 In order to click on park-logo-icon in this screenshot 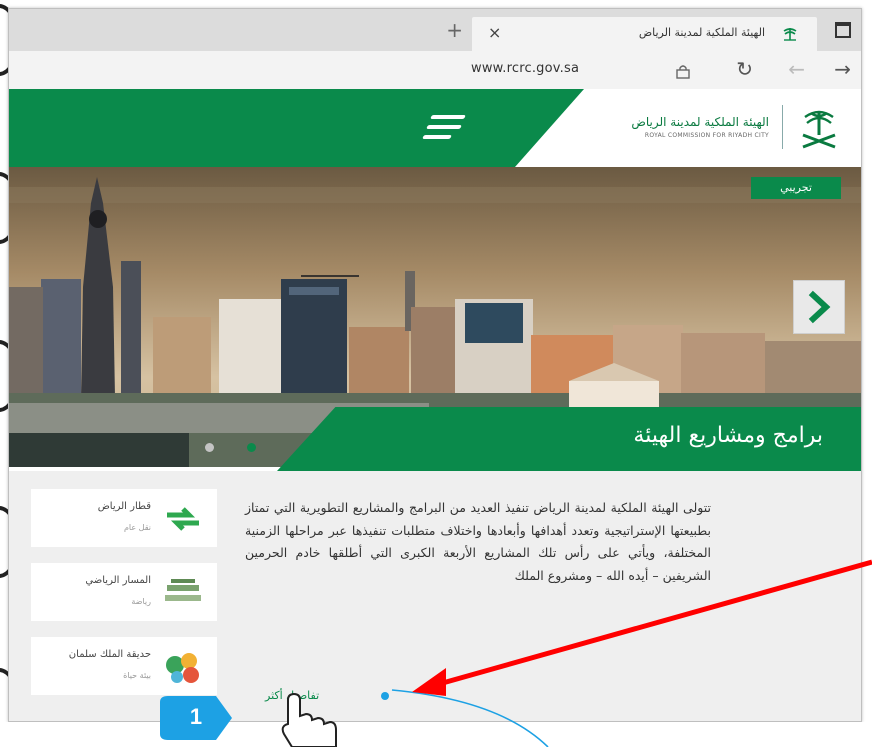, I will do `click(182, 668)`.